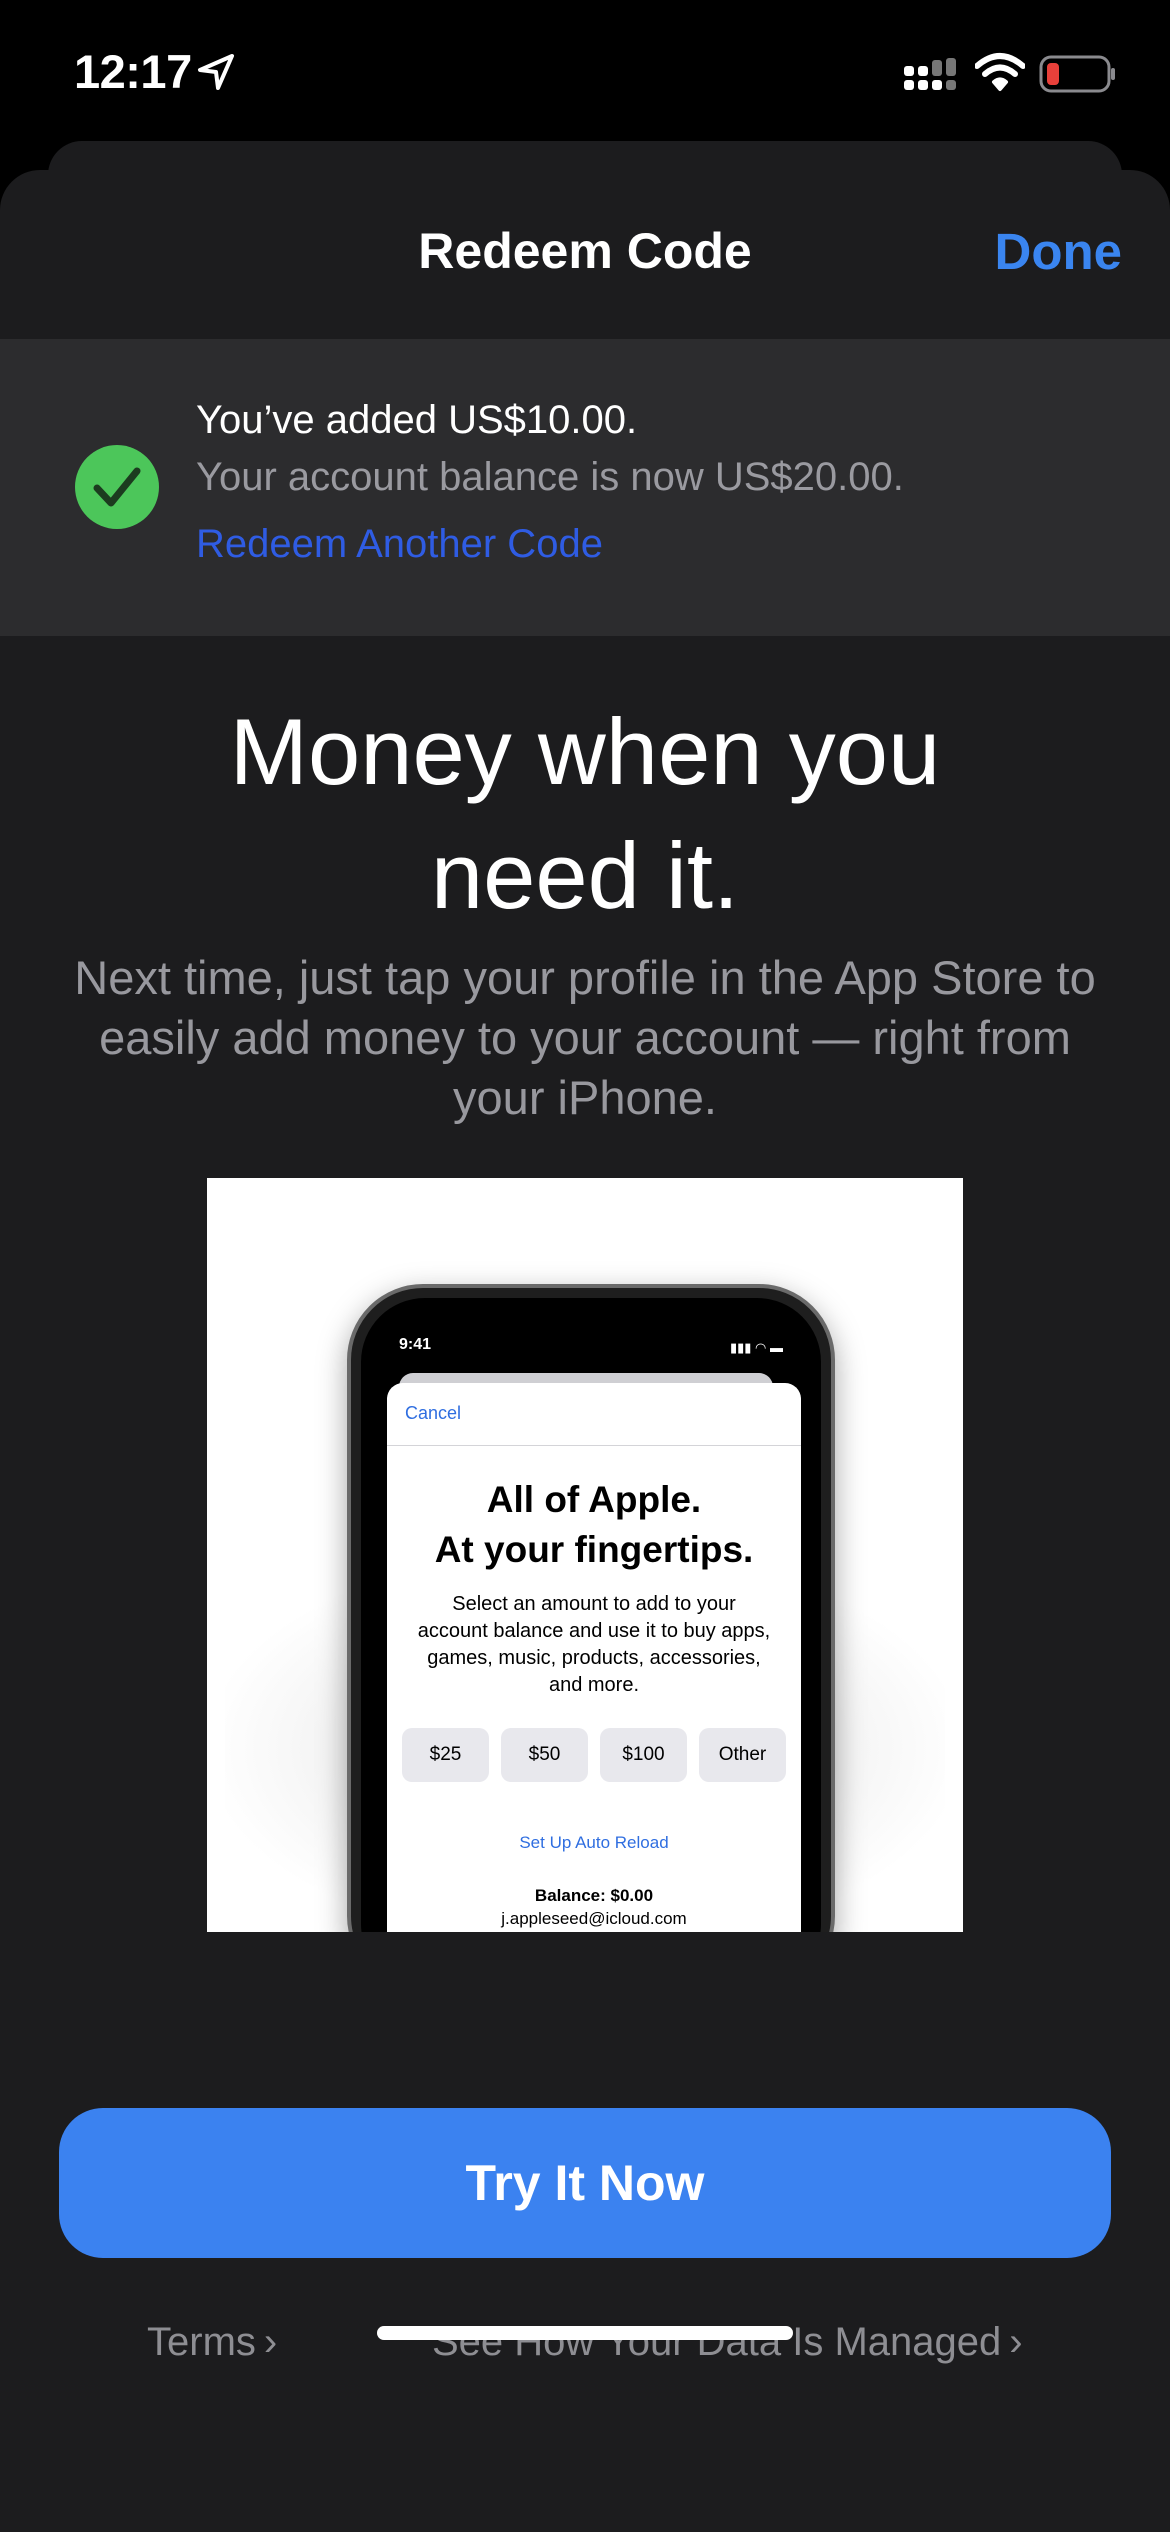 This screenshot has height=2532, width=1170. I want to click on terms-label: Terms, so click(201, 2342).